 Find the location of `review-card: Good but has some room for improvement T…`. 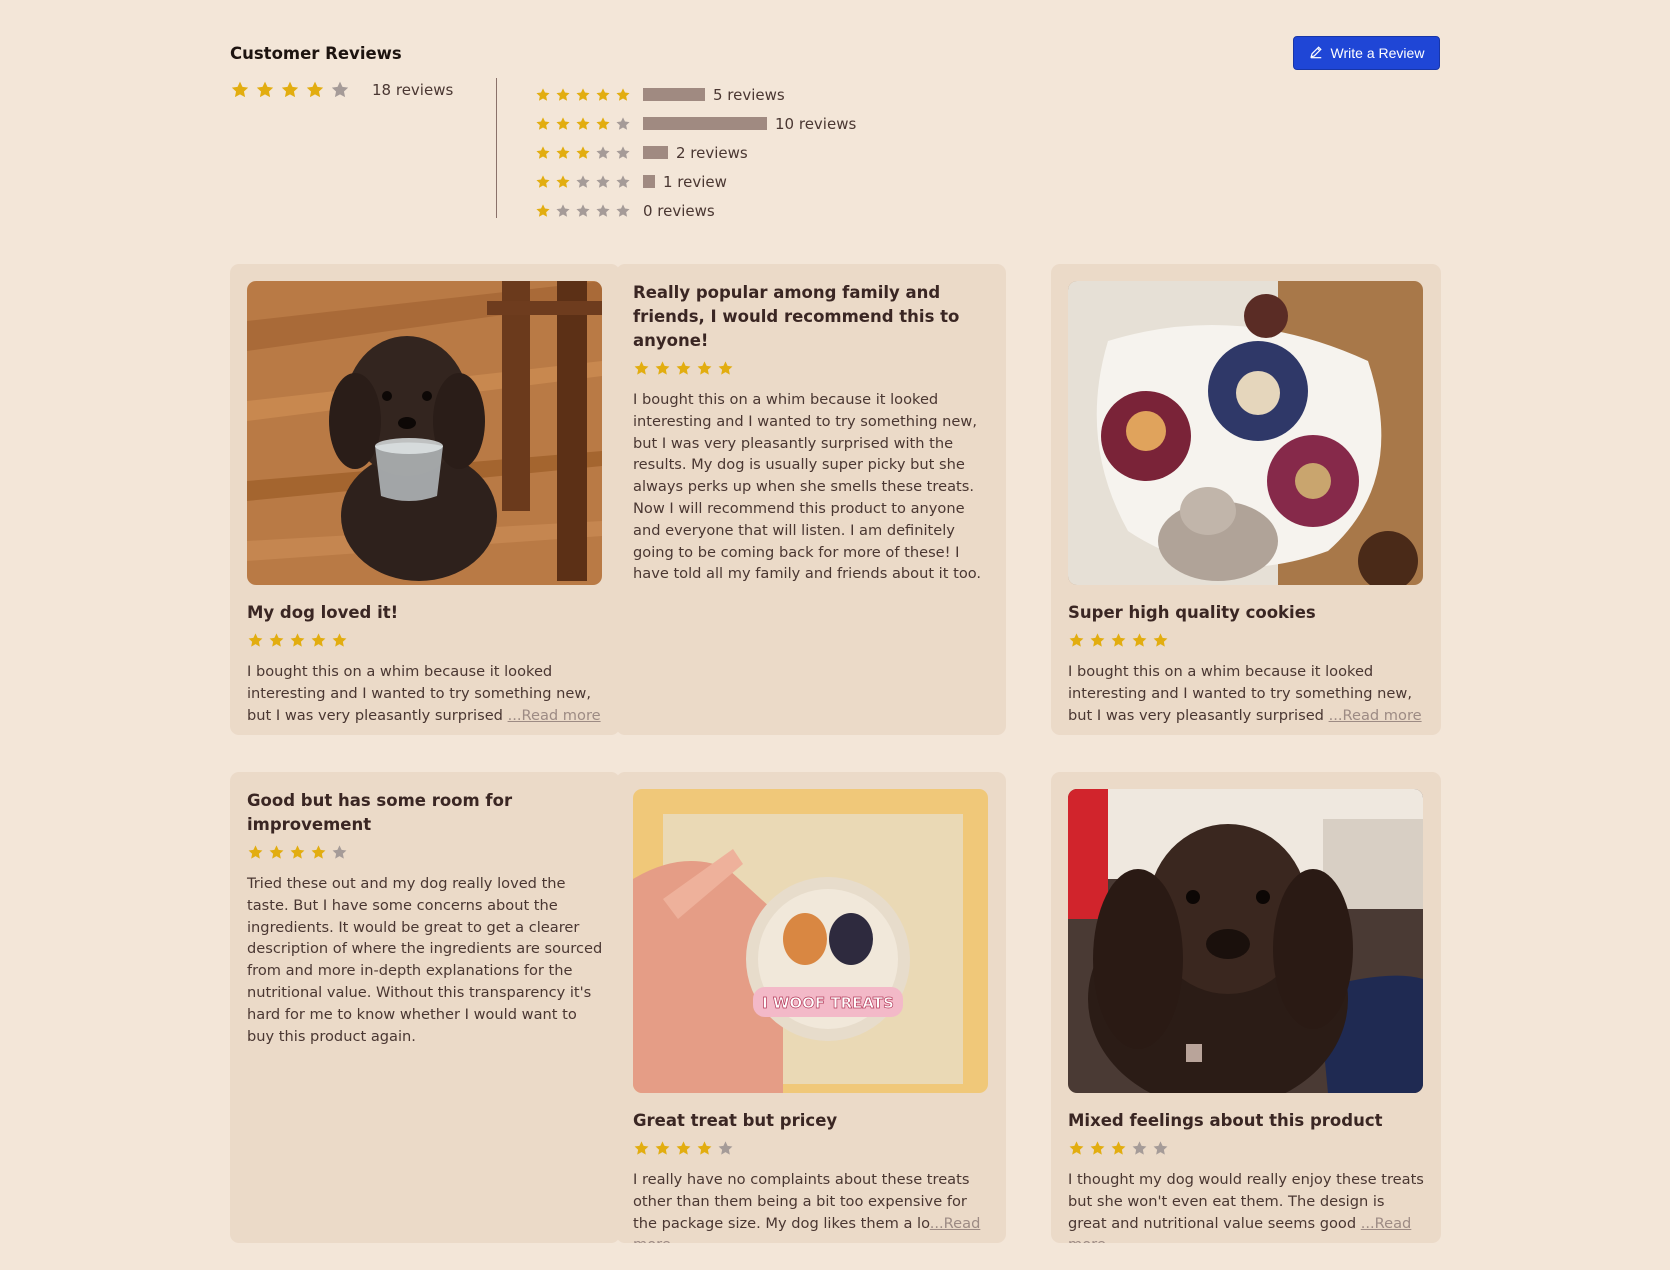

review-card: Good but has some room for improvement T… is located at coordinates (425, 1007).